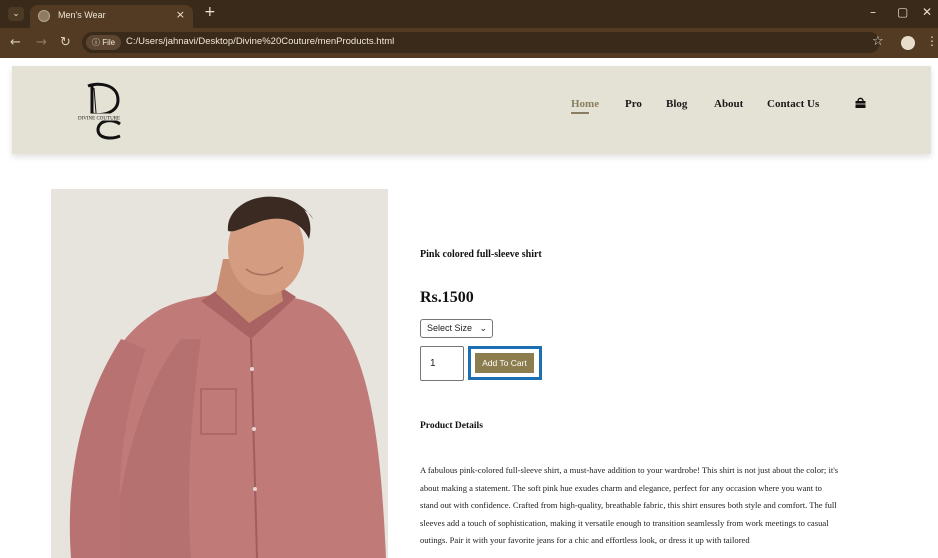 This screenshot has width=938, height=558. Describe the element at coordinates (450, 328) in the screenshot. I see `size-select-value: Select Size` at that location.